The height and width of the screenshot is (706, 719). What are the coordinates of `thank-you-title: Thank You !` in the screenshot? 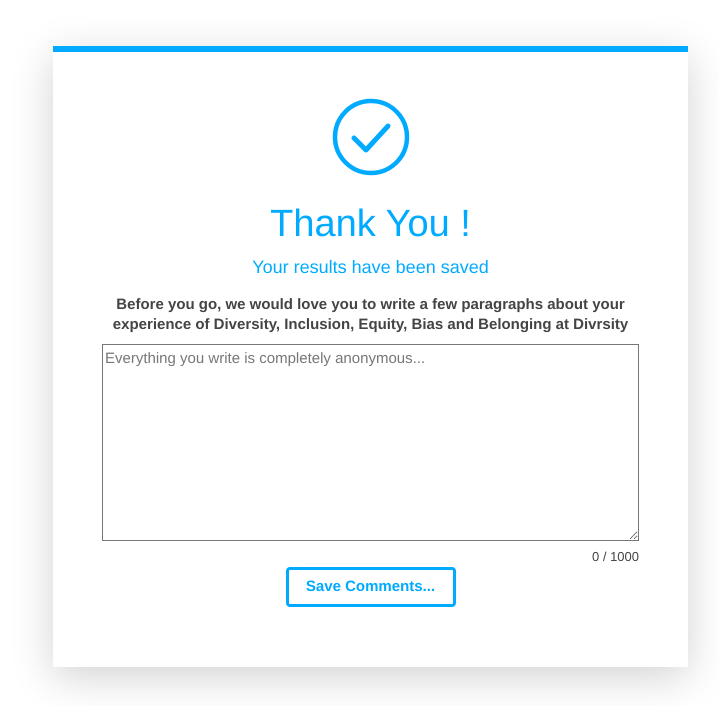 It's located at (370, 224).